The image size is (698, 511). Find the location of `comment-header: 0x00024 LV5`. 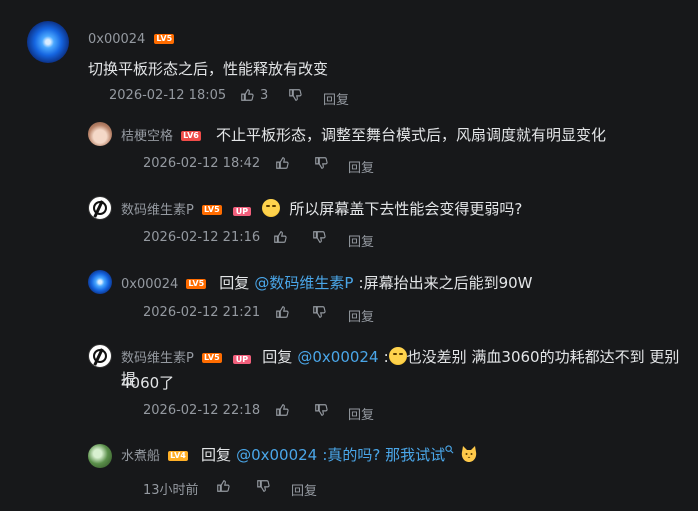

comment-header: 0x00024 LV5 is located at coordinates (131, 37).